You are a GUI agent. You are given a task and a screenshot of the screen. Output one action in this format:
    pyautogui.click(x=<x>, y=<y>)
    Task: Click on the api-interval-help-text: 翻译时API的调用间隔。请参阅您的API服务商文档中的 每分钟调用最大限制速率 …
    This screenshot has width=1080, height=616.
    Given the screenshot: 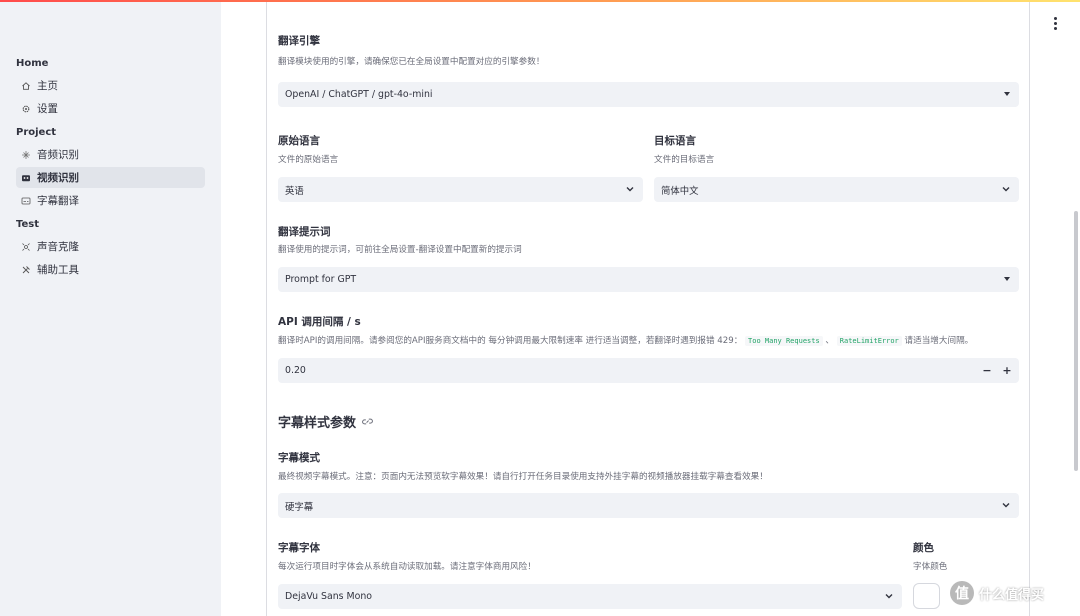 What is the action you would take?
    pyautogui.click(x=510, y=341)
    